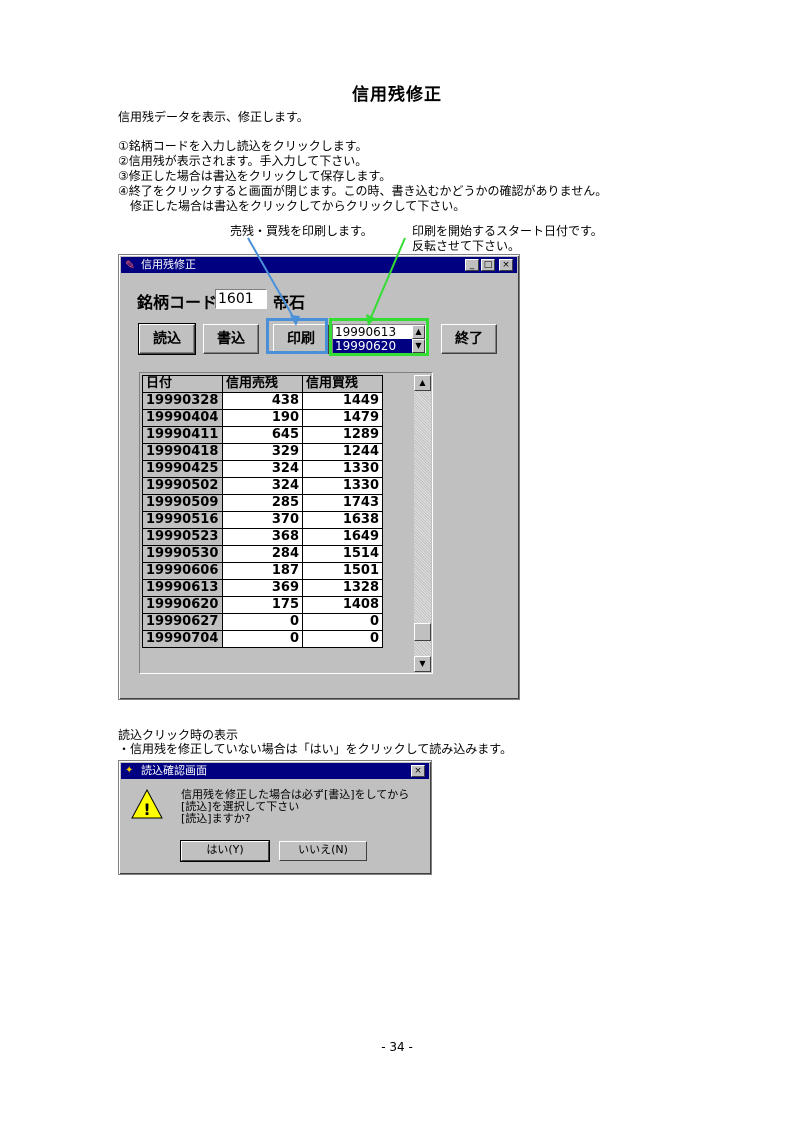  Describe the element at coordinates (315, 749) in the screenshot. I see `section2-text: ・信用残を修正していない場合は「はい」をクリックして読み込みます。` at that location.